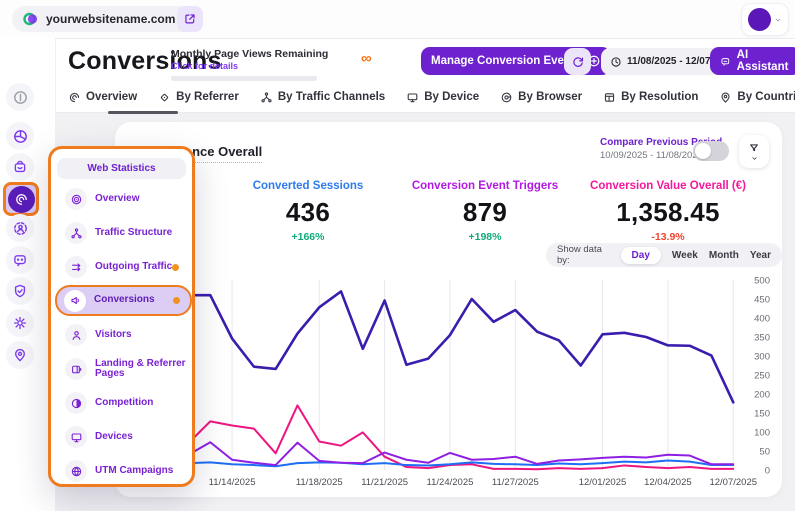 This screenshot has width=795, height=511. Describe the element at coordinates (134, 470) in the screenshot. I see `menu-item-label: UTM Campaigns` at that location.